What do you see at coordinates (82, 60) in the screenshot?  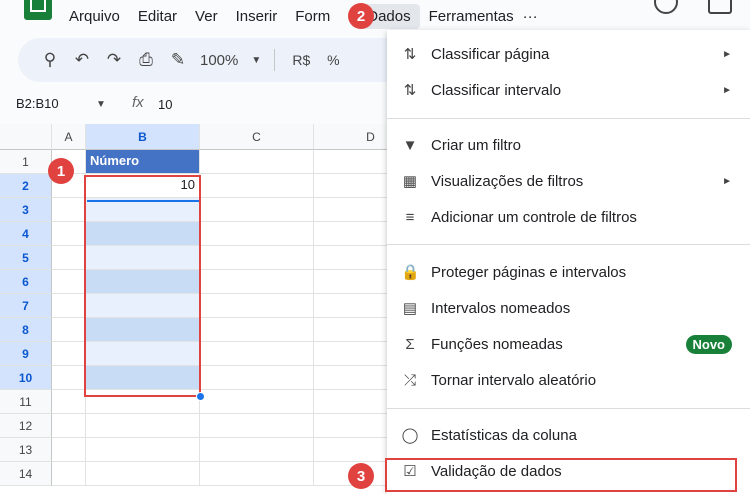 I see `undo-icon: ↶` at bounding box center [82, 60].